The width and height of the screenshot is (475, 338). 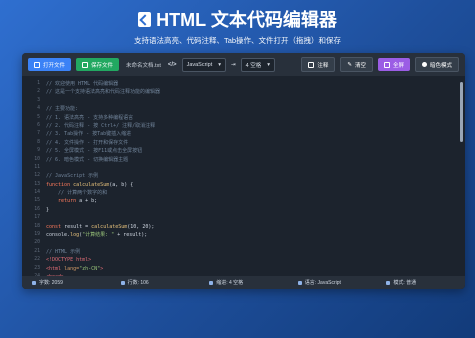 I want to click on comment-label: 注释, so click(x=323, y=65).